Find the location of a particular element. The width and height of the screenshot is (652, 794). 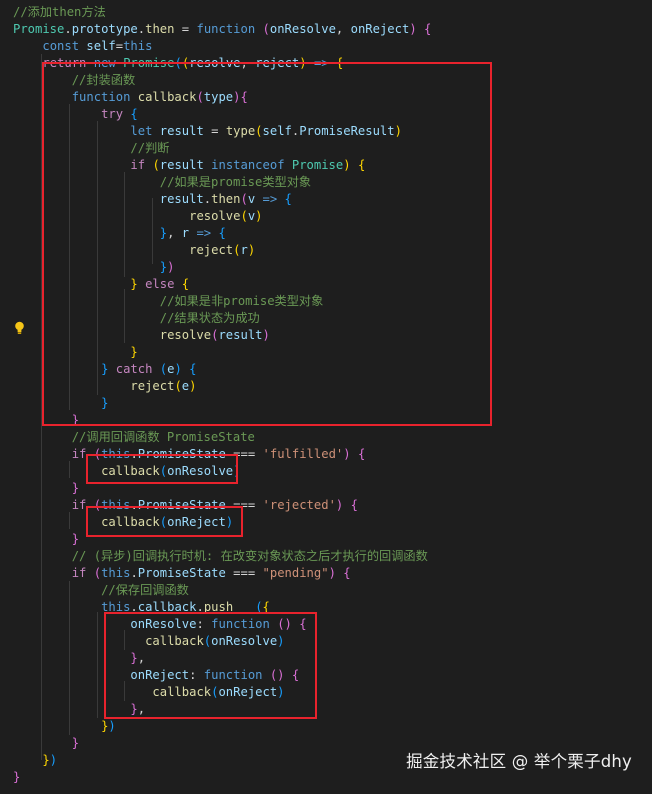

lightbulb-icon is located at coordinates (19, 328).